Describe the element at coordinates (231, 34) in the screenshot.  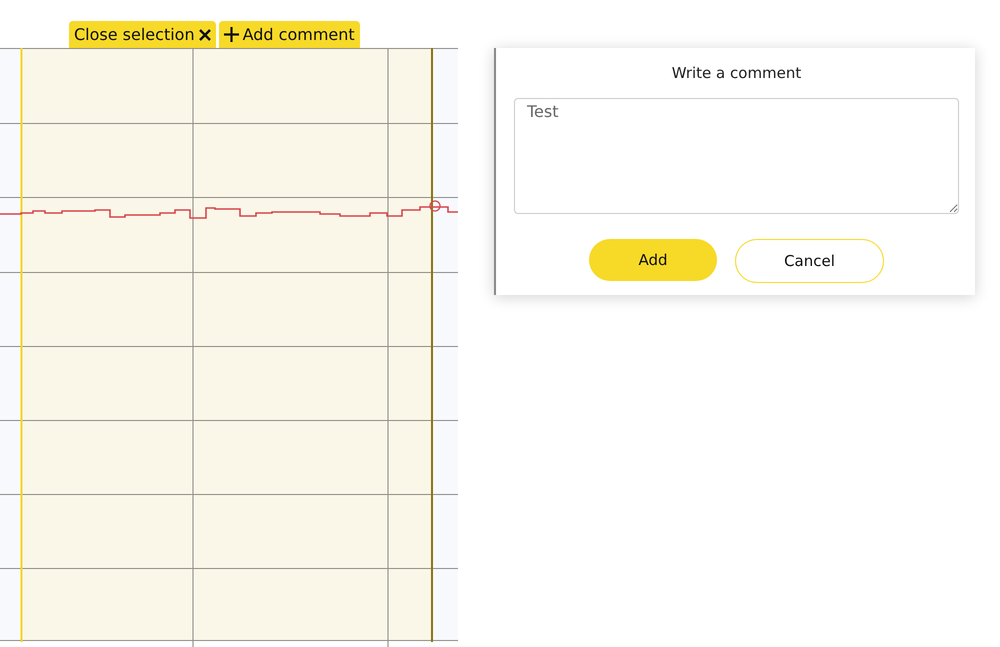
I see `plus-icon` at that location.